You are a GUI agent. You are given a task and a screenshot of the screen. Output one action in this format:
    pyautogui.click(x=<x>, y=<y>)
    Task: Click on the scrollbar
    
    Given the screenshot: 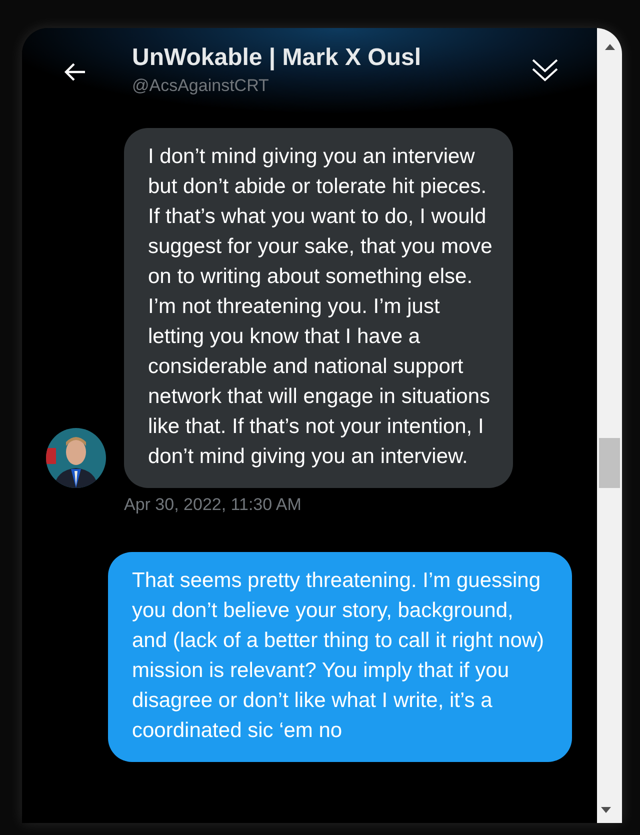 What is the action you would take?
    pyautogui.click(x=609, y=425)
    